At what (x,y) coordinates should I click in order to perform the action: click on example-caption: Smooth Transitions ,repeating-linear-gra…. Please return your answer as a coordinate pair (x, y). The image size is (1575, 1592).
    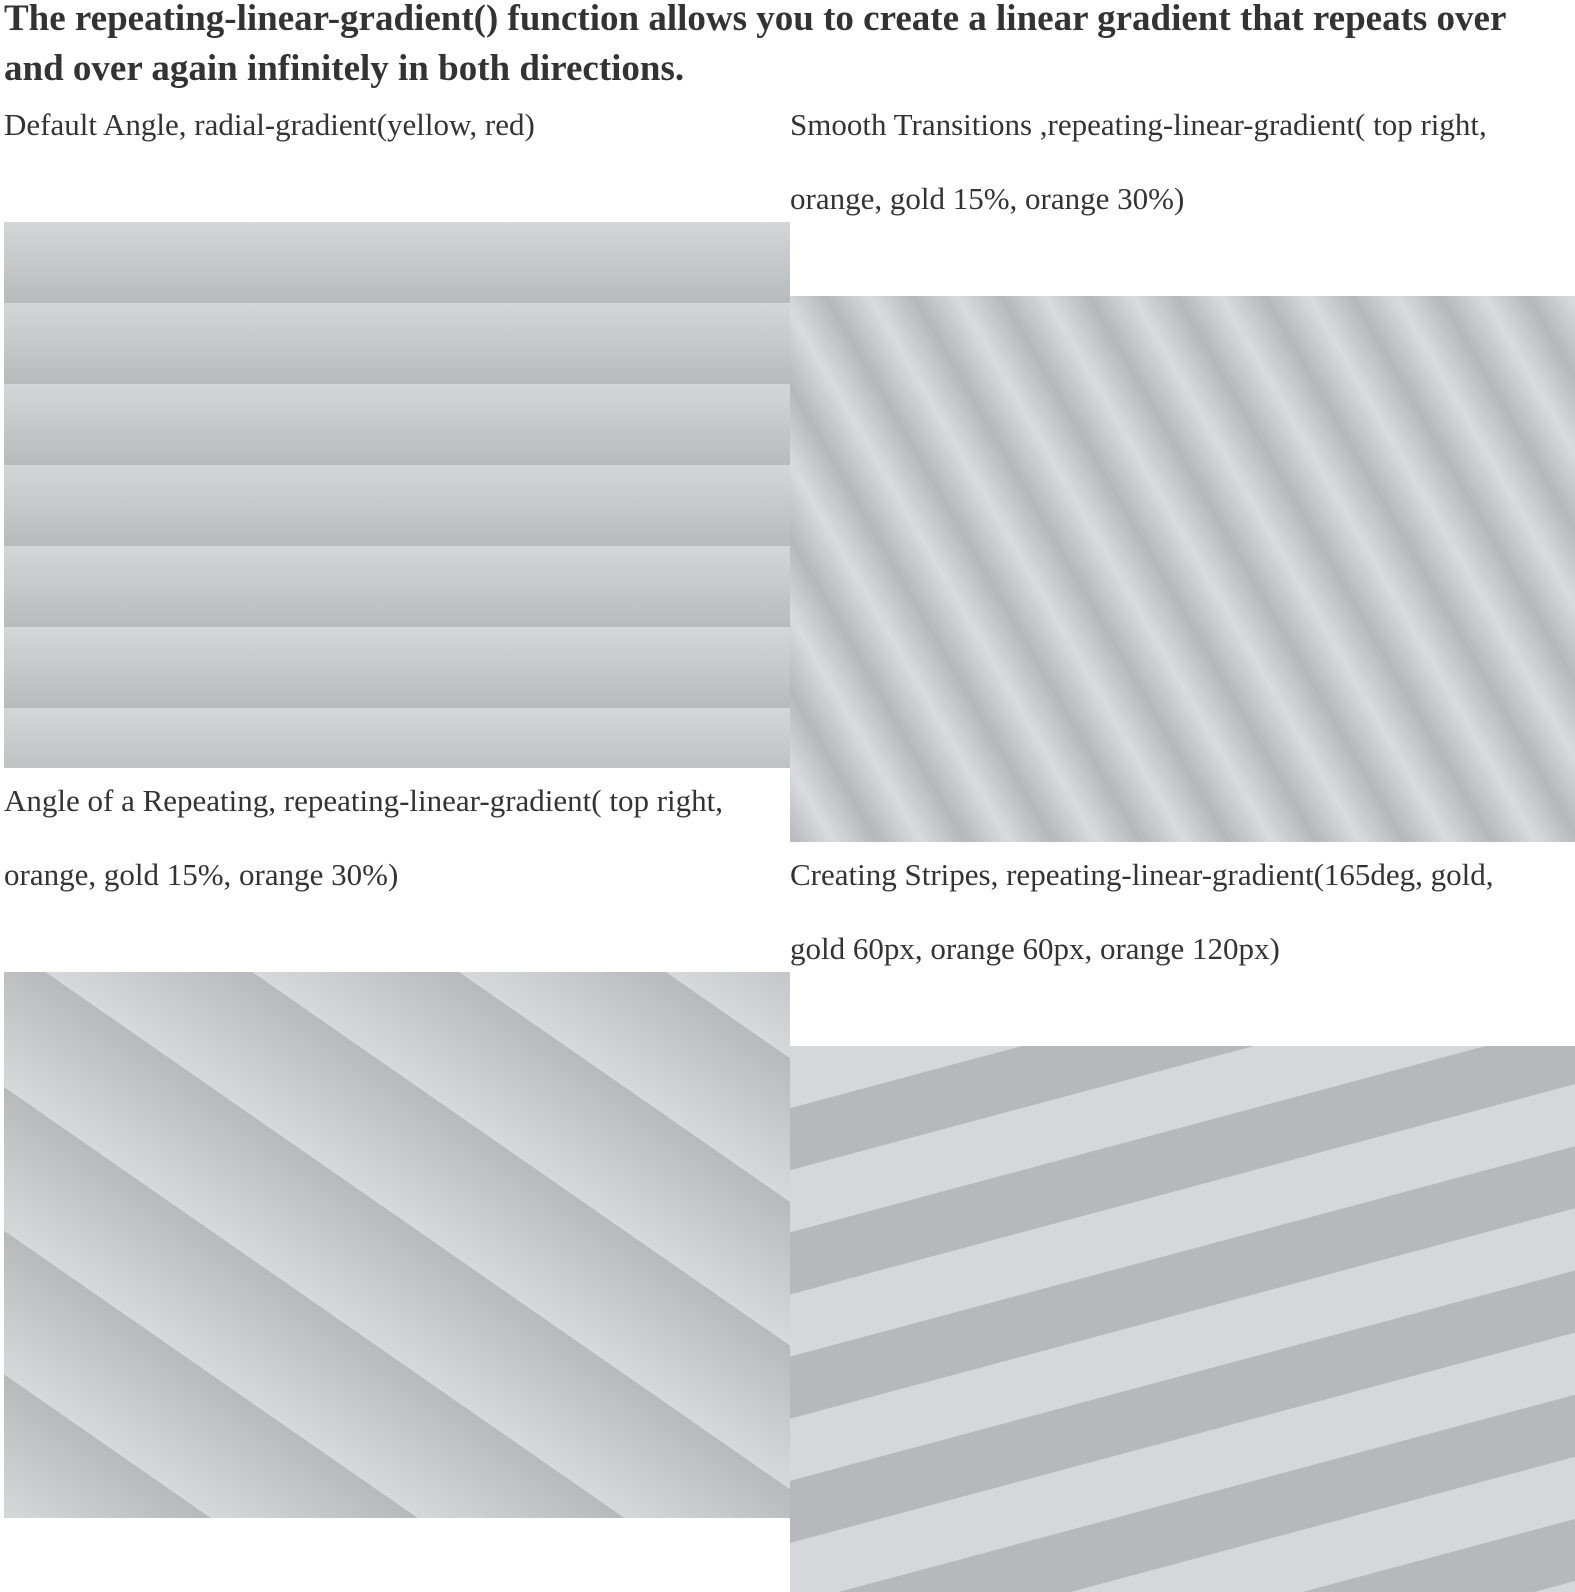
    Looking at the image, I should click on (1138, 161).